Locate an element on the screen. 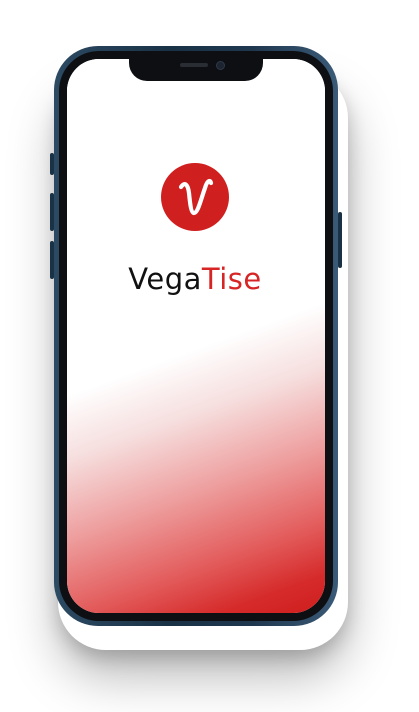  vegatise-v-logo-icon is located at coordinates (195, 197).